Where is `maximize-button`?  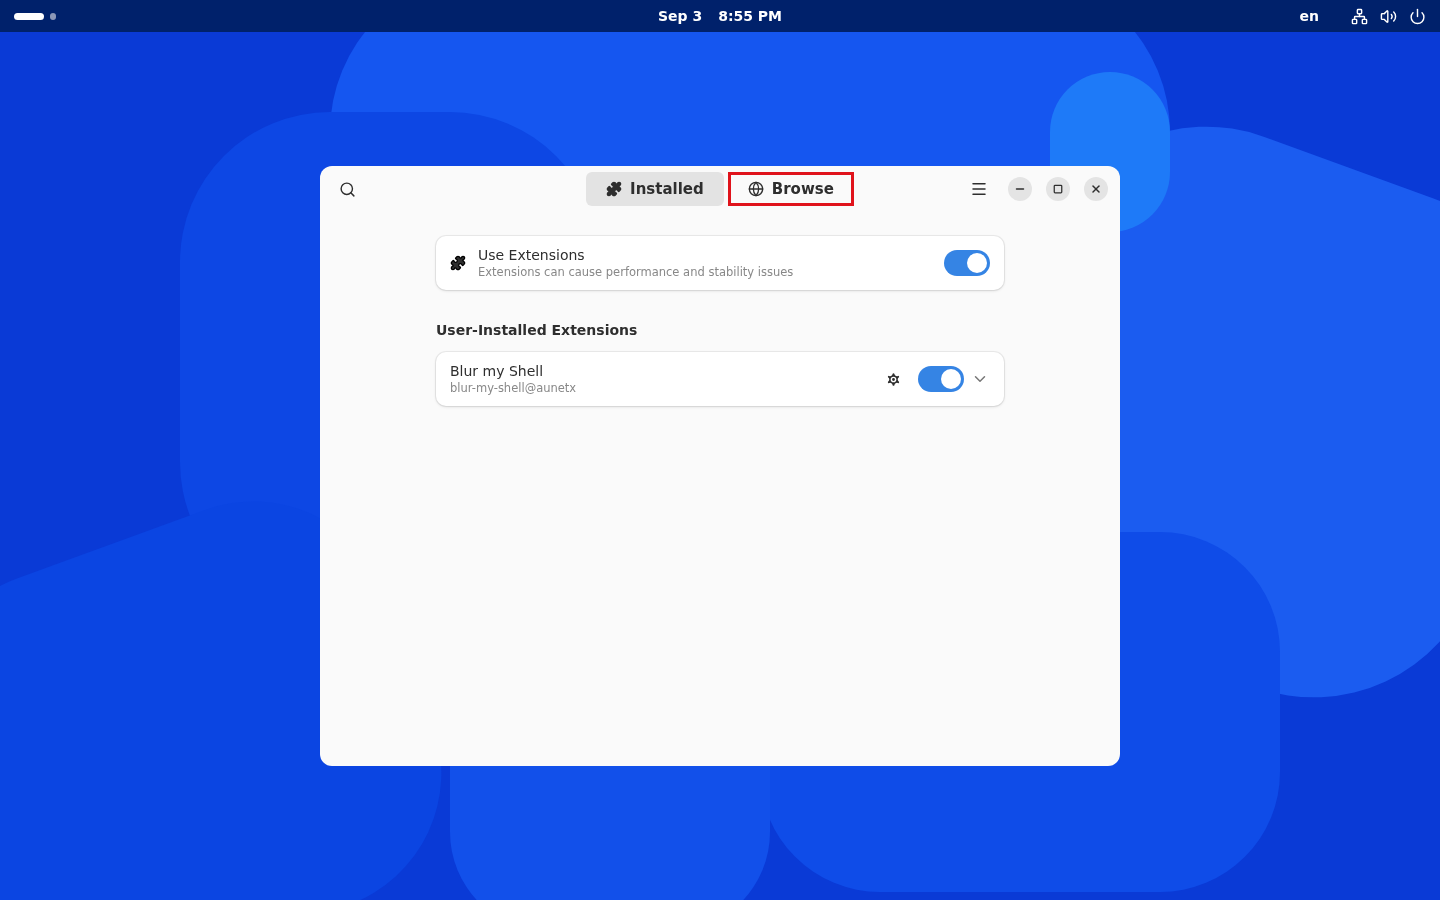 maximize-button is located at coordinates (1058, 189).